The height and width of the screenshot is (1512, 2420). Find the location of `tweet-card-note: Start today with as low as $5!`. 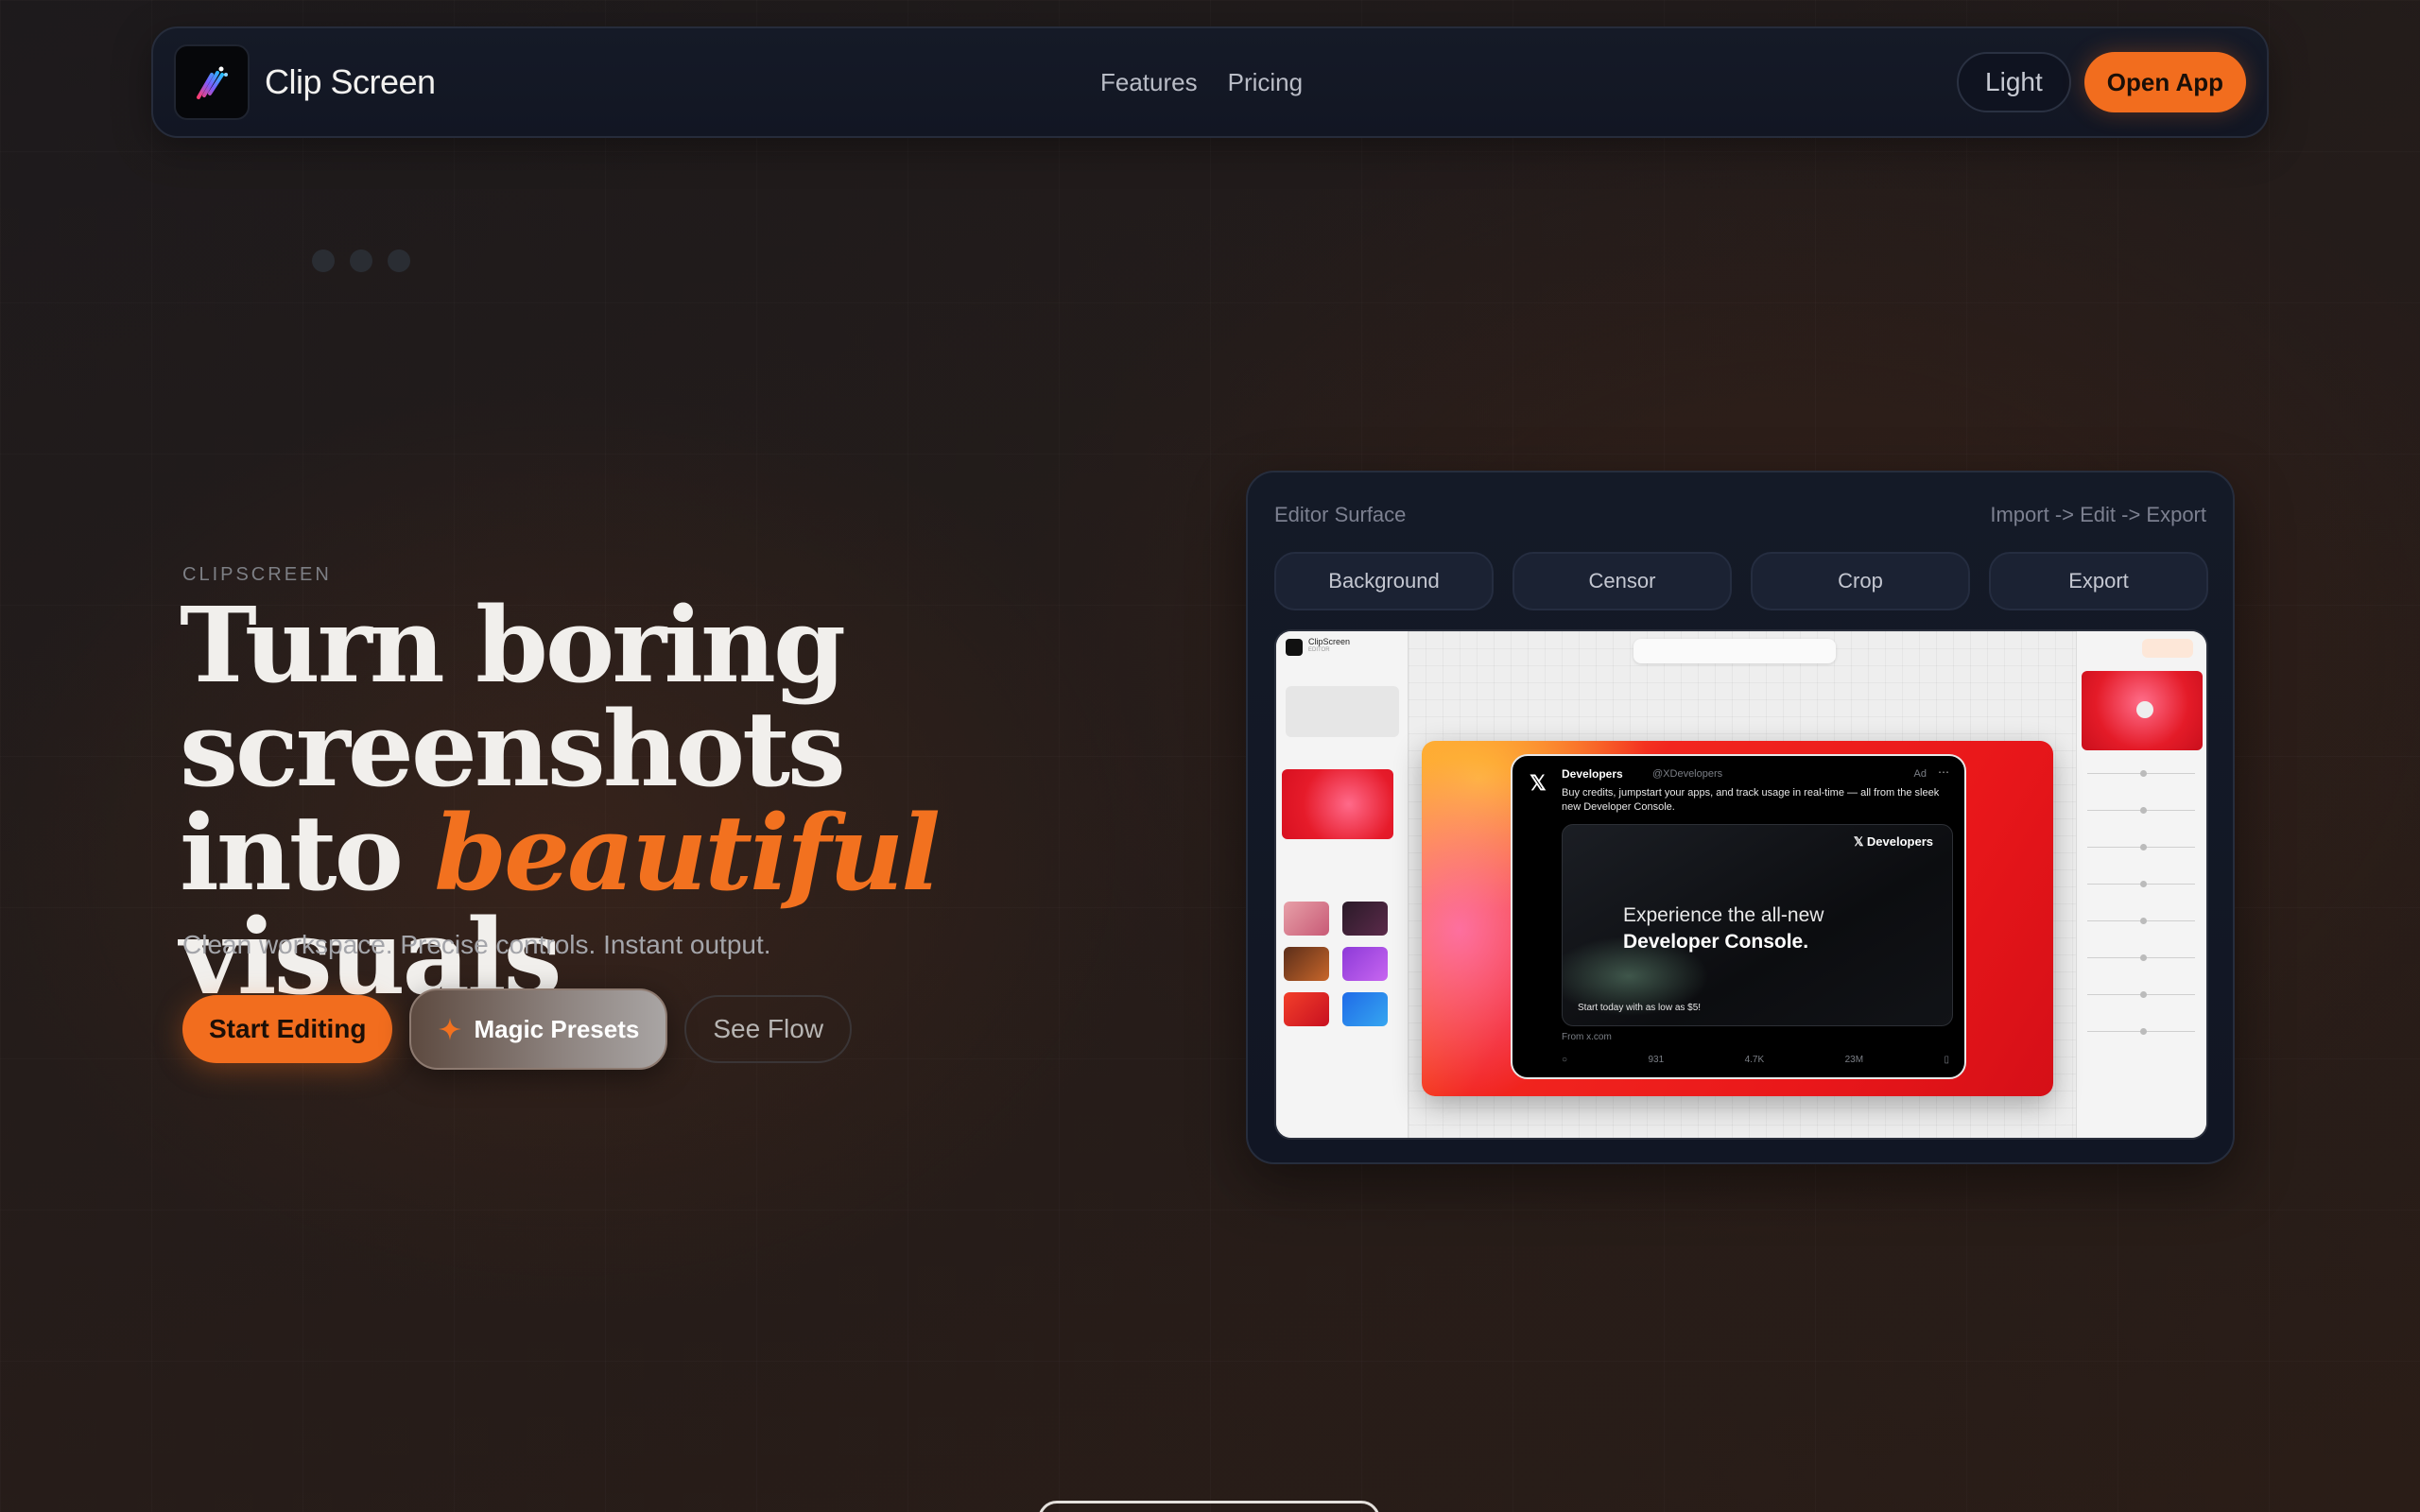

tweet-card-note: Start today with as low as $5! is located at coordinates (1640, 1008).